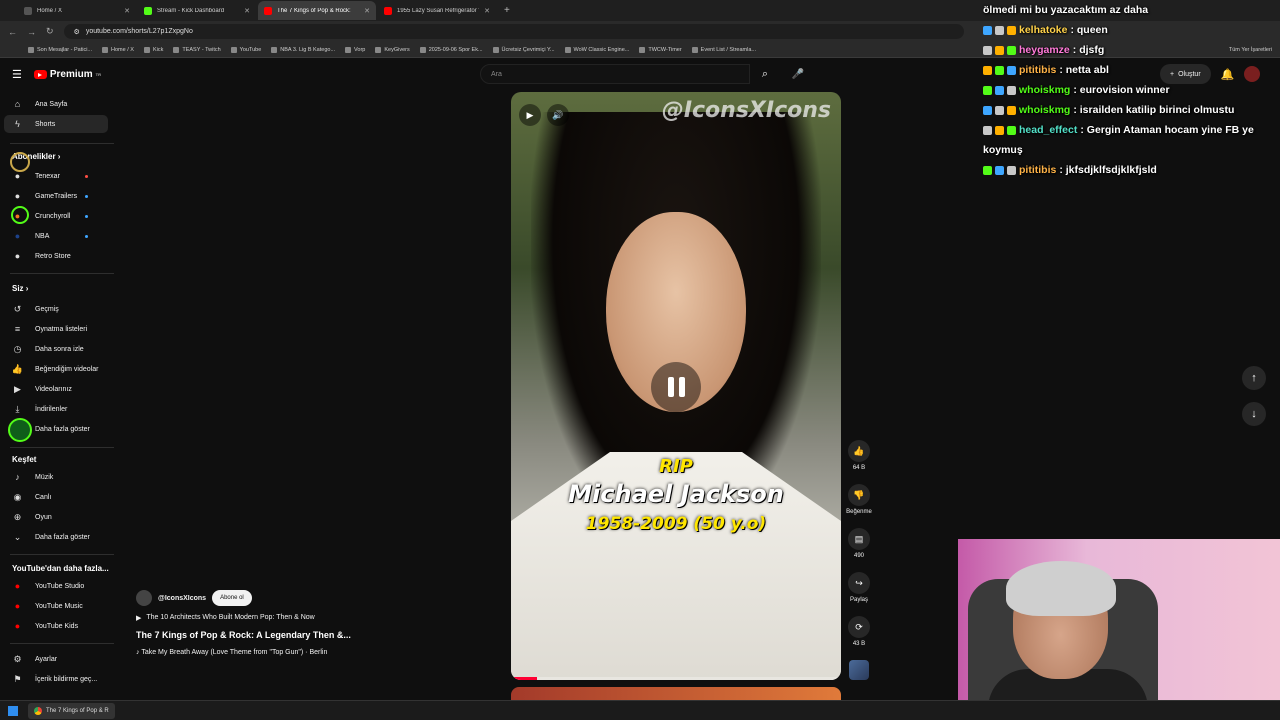 This screenshot has height=720, width=1280. What do you see at coordinates (1076, 90) in the screenshot?
I see `chat-message: whoiskmg: eurovision winner` at bounding box center [1076, 90].